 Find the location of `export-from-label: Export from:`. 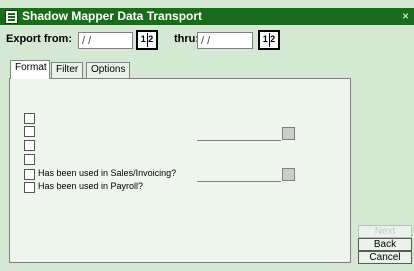

export-from-label: Export from: is located at coordinates (39, 39).